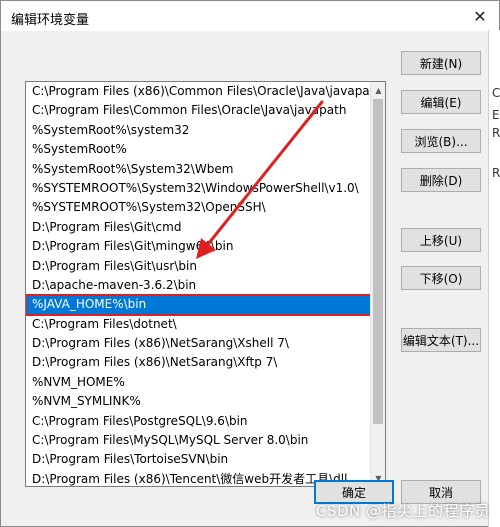 The width and height of the screenshot is (500, 527). I want to click on move-down-button: 下移(O), so click(441, 278).